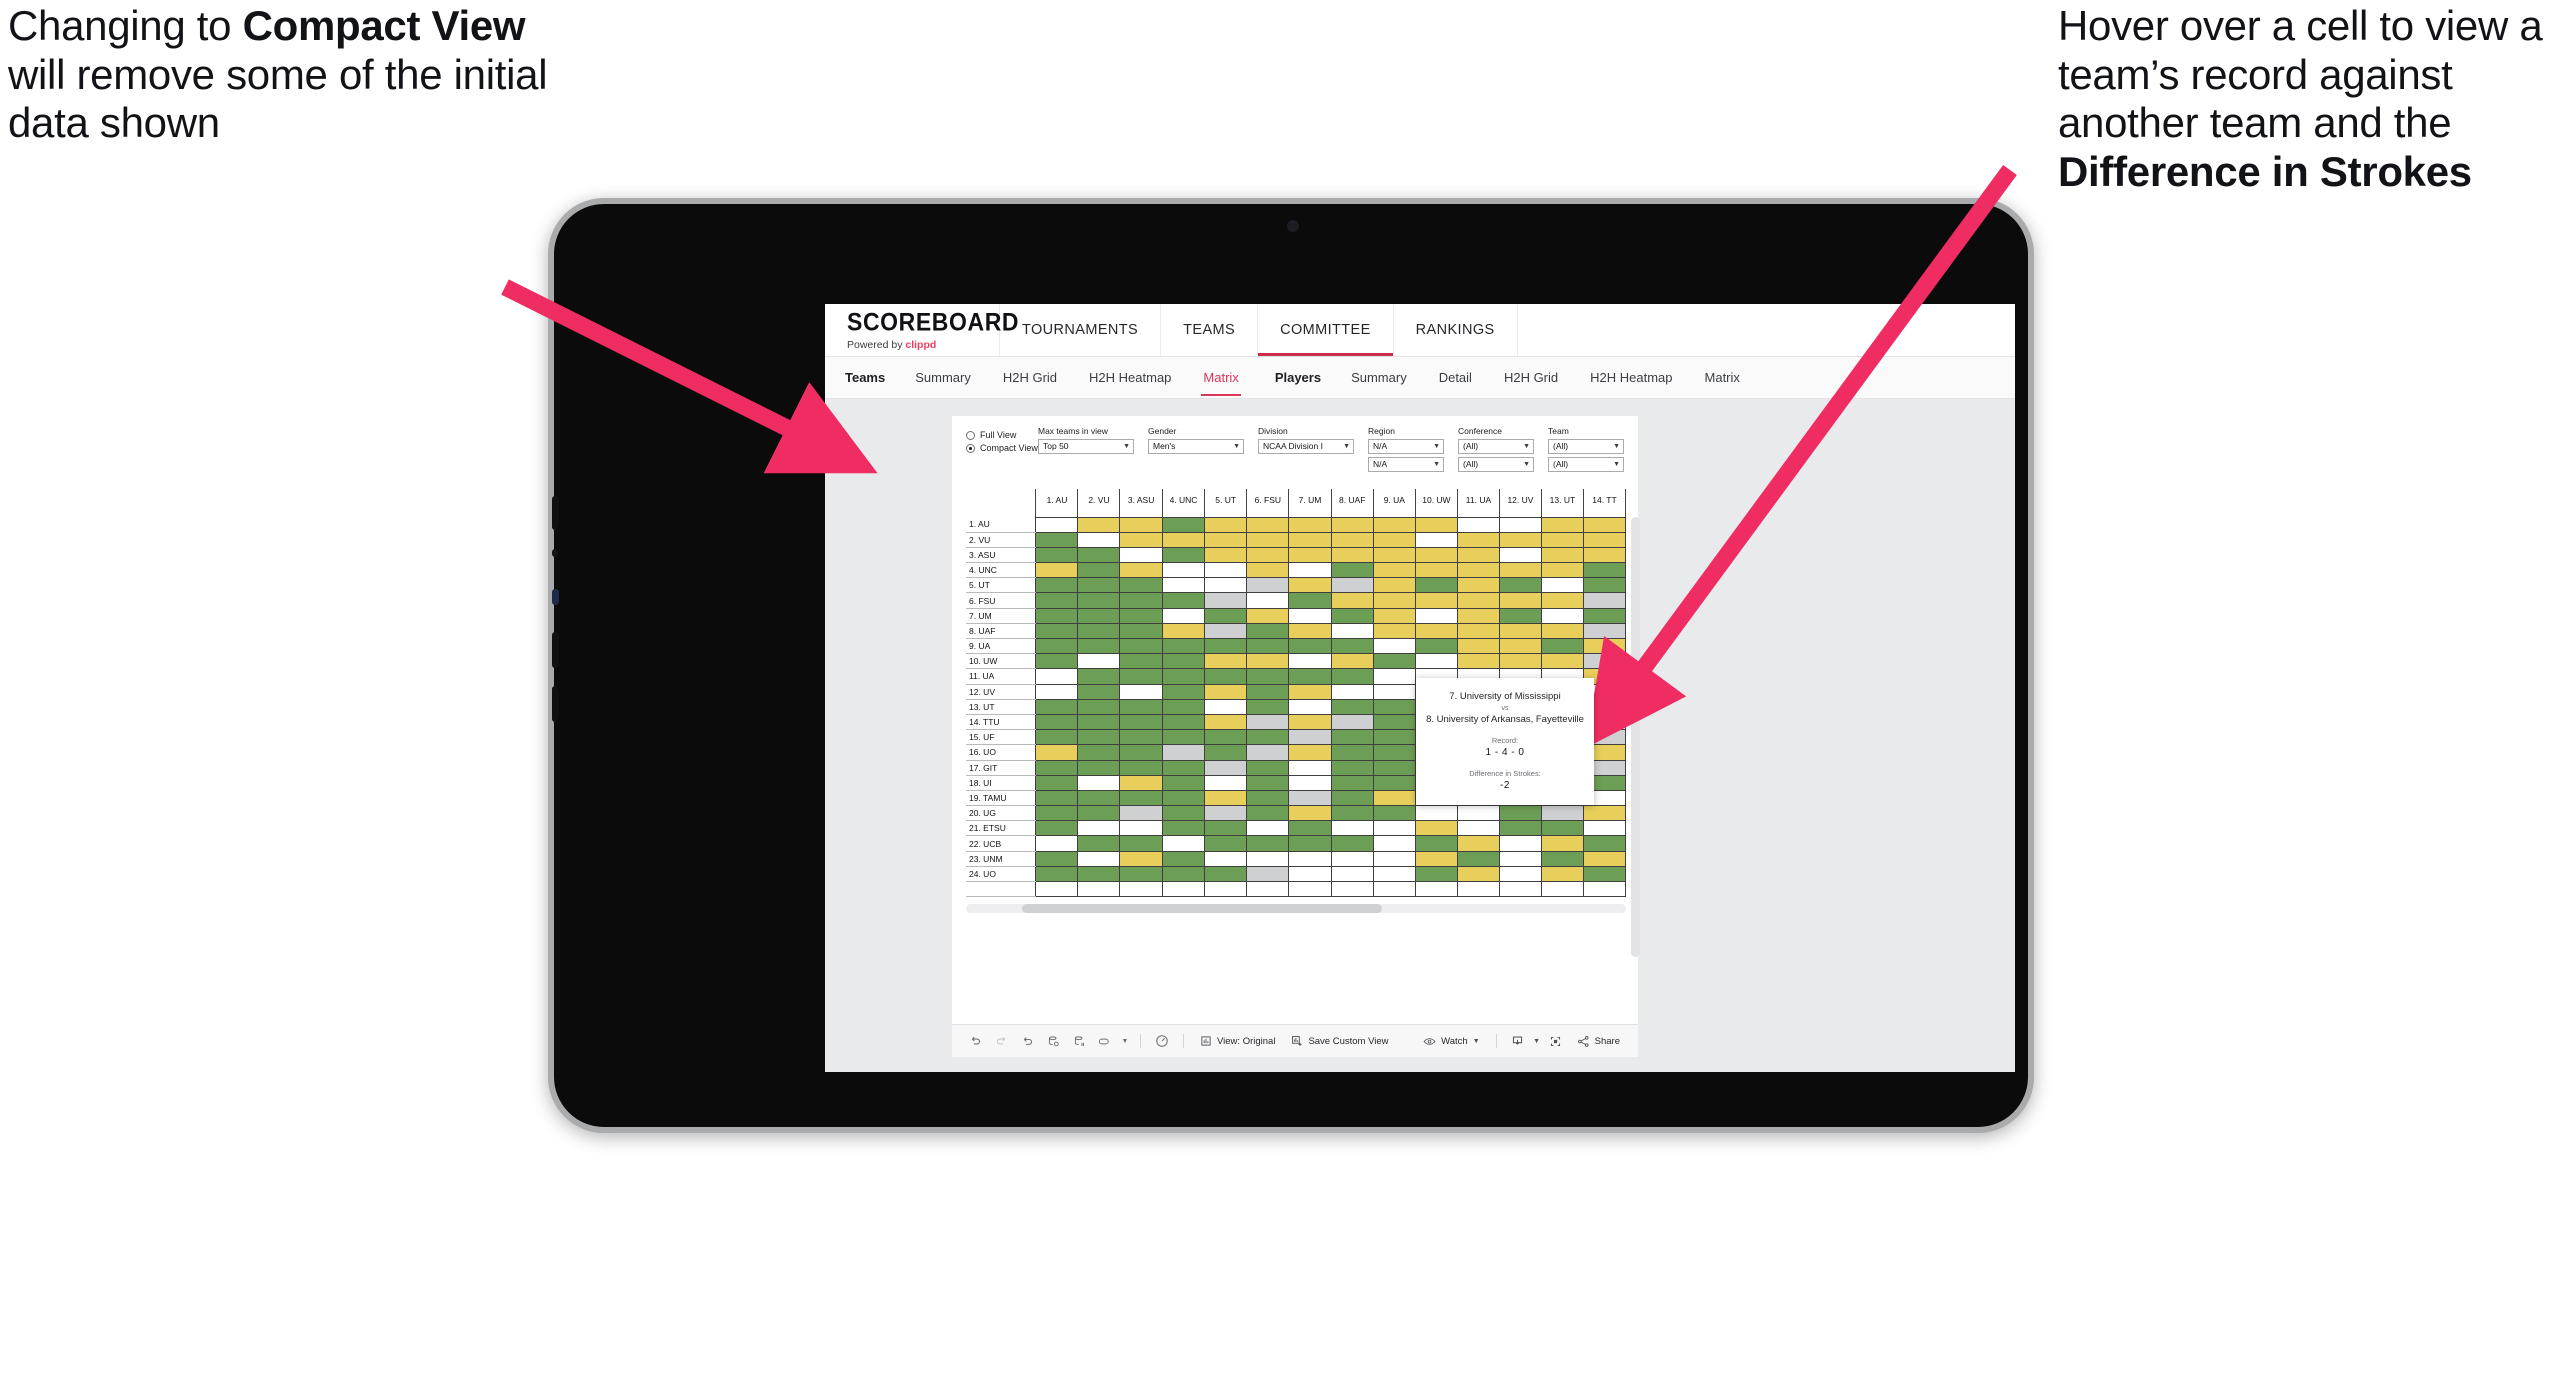 This screenshot has width=2565, height=1380. What do you see at coordinates (1237, 1041) in the screenshot?
I see `view-original-button: View: Original` at bounding box center [1237, 1041].